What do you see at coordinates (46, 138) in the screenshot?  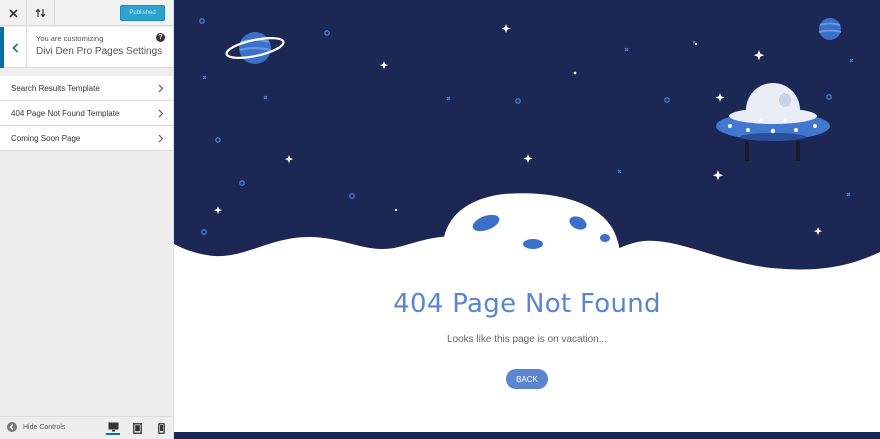 I see `section-label: Coming Soon Page` at bounding box center [46, 138].